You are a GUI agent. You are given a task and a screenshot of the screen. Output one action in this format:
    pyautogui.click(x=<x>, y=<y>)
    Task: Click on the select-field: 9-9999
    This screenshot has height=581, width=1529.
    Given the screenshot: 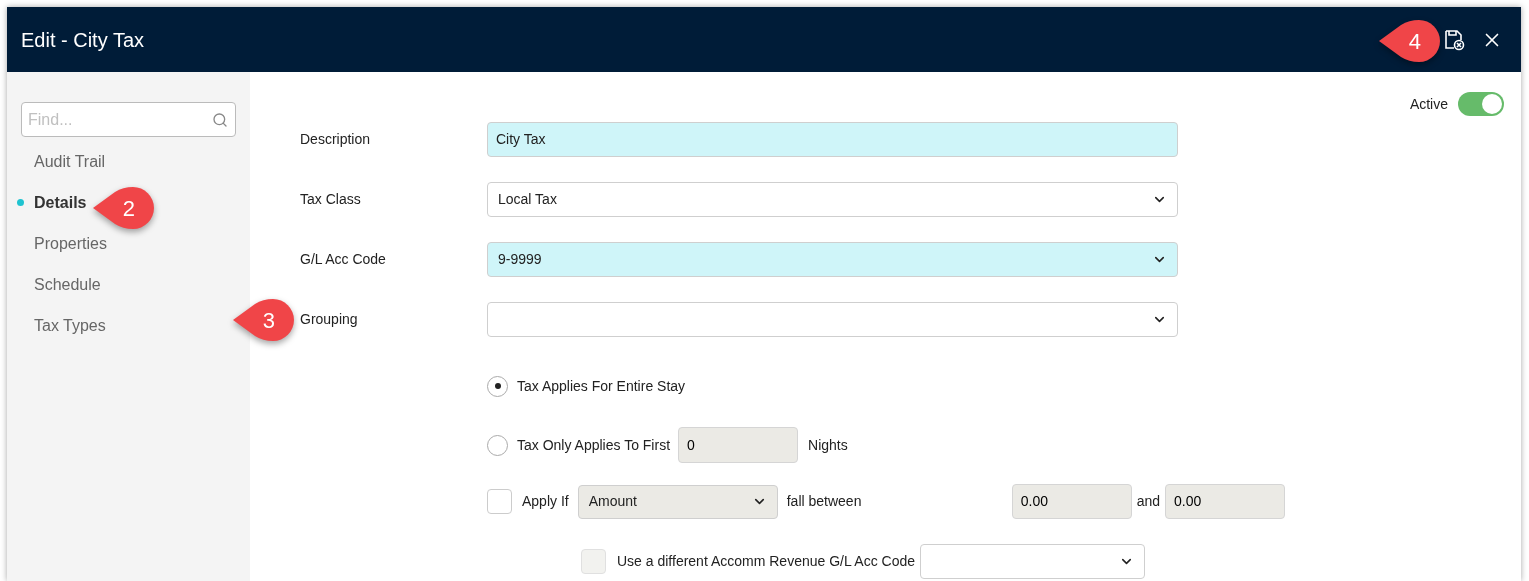 What is the action you would take?
    pyautogui.click(x=832, y=259)
    